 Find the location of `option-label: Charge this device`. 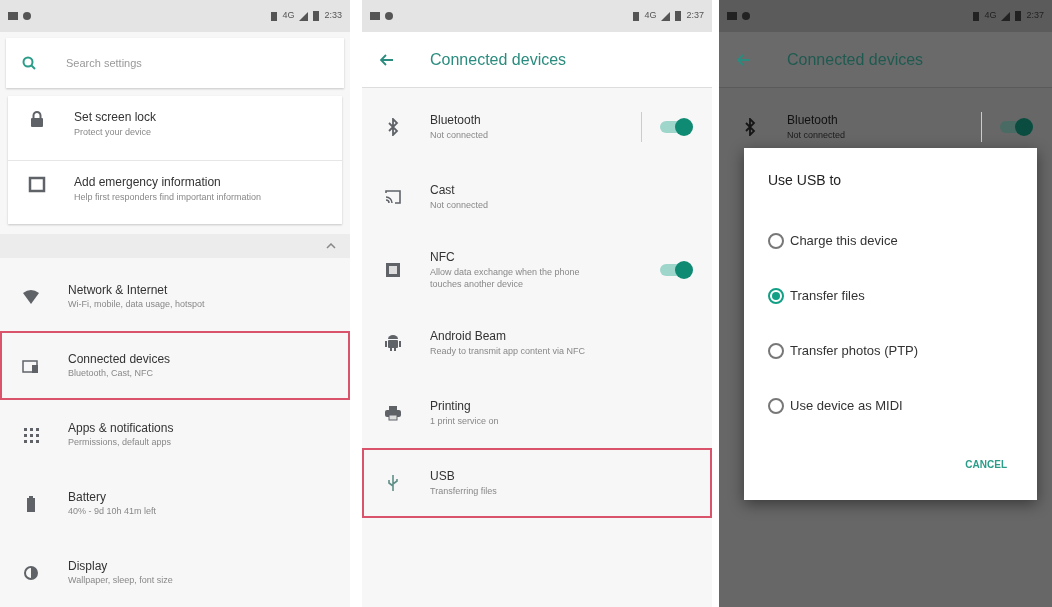

option-label: Charge this device is located at coordinates (844, 240).